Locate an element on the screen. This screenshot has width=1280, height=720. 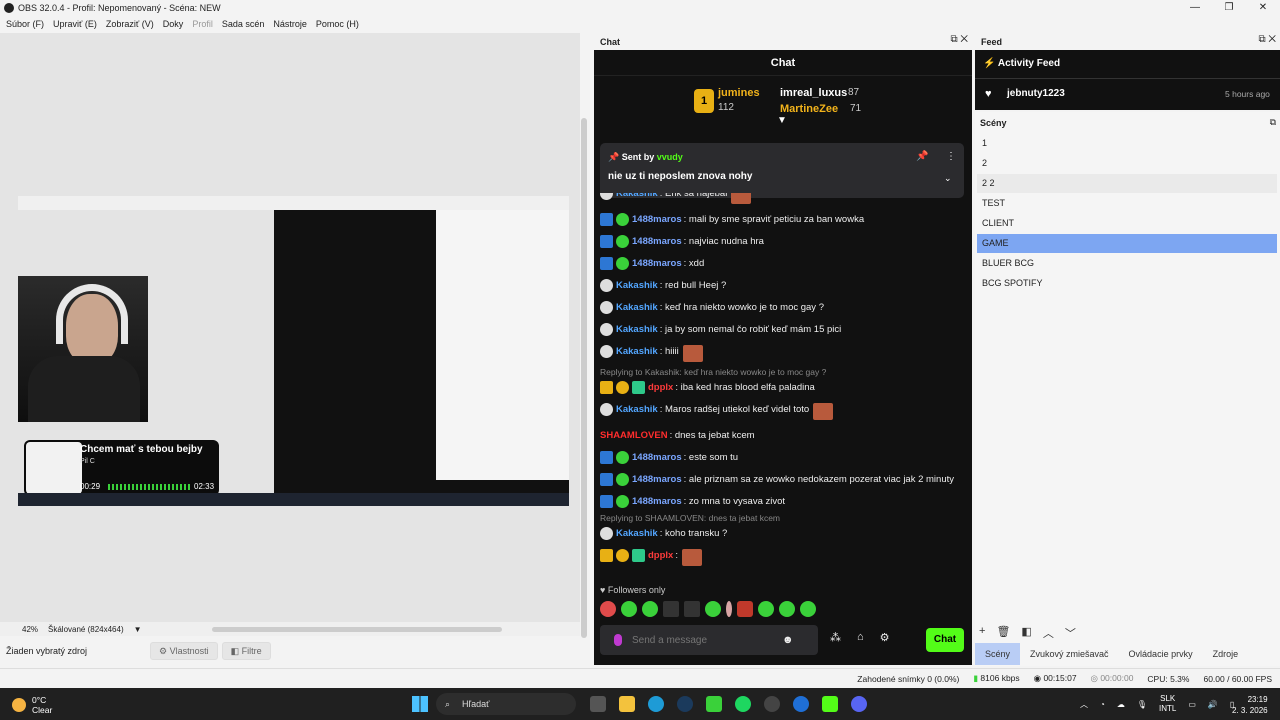
task-view-icon is located at coordinates (598, 704).